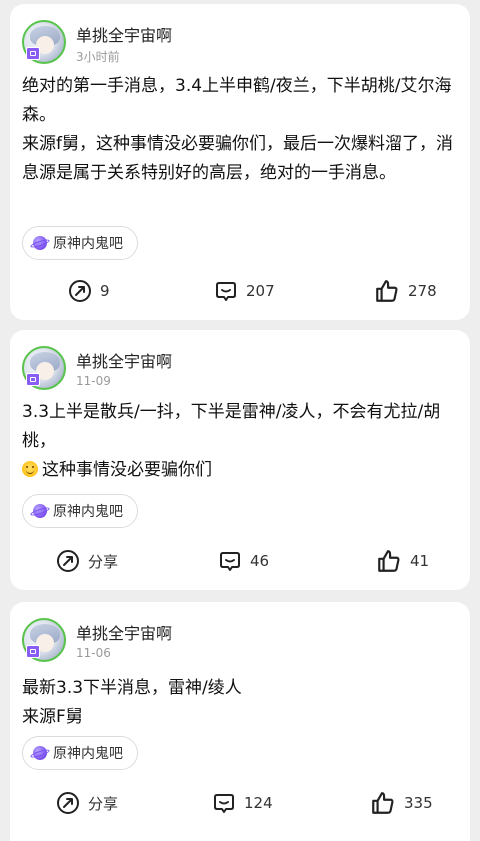 The height and width of the screenshot is (841, 480). I want to click on action-bar: 分享 46 41, so click(240, 561).